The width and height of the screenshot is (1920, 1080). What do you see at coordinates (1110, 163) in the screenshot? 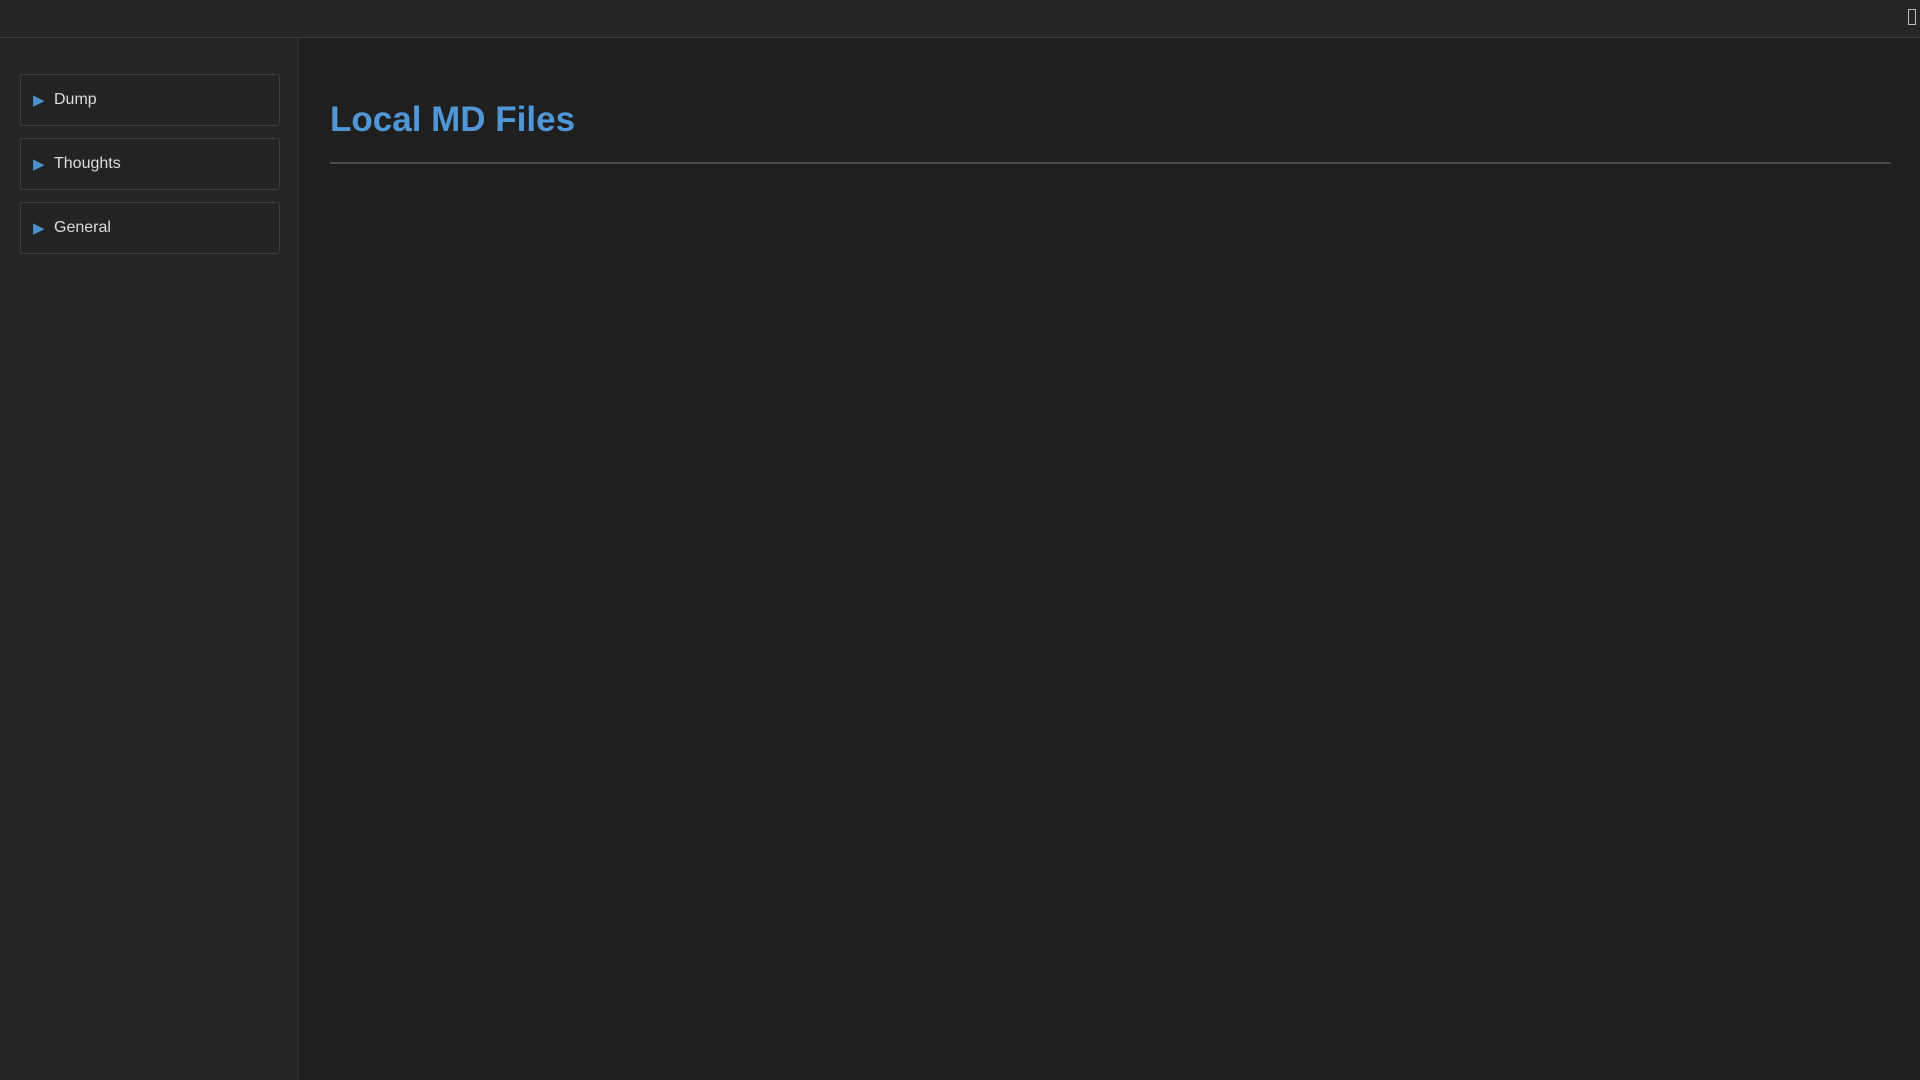
I see `title-divider` at bounding box center [1110, 163].